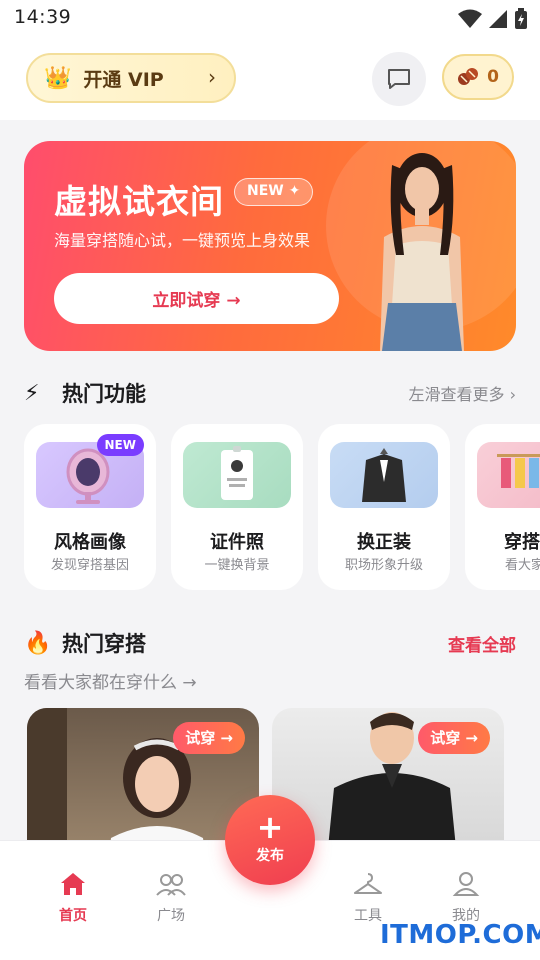 This screenshot has width=540, height=960. I want to click on publish-button: + 发布, so click(270, 840).